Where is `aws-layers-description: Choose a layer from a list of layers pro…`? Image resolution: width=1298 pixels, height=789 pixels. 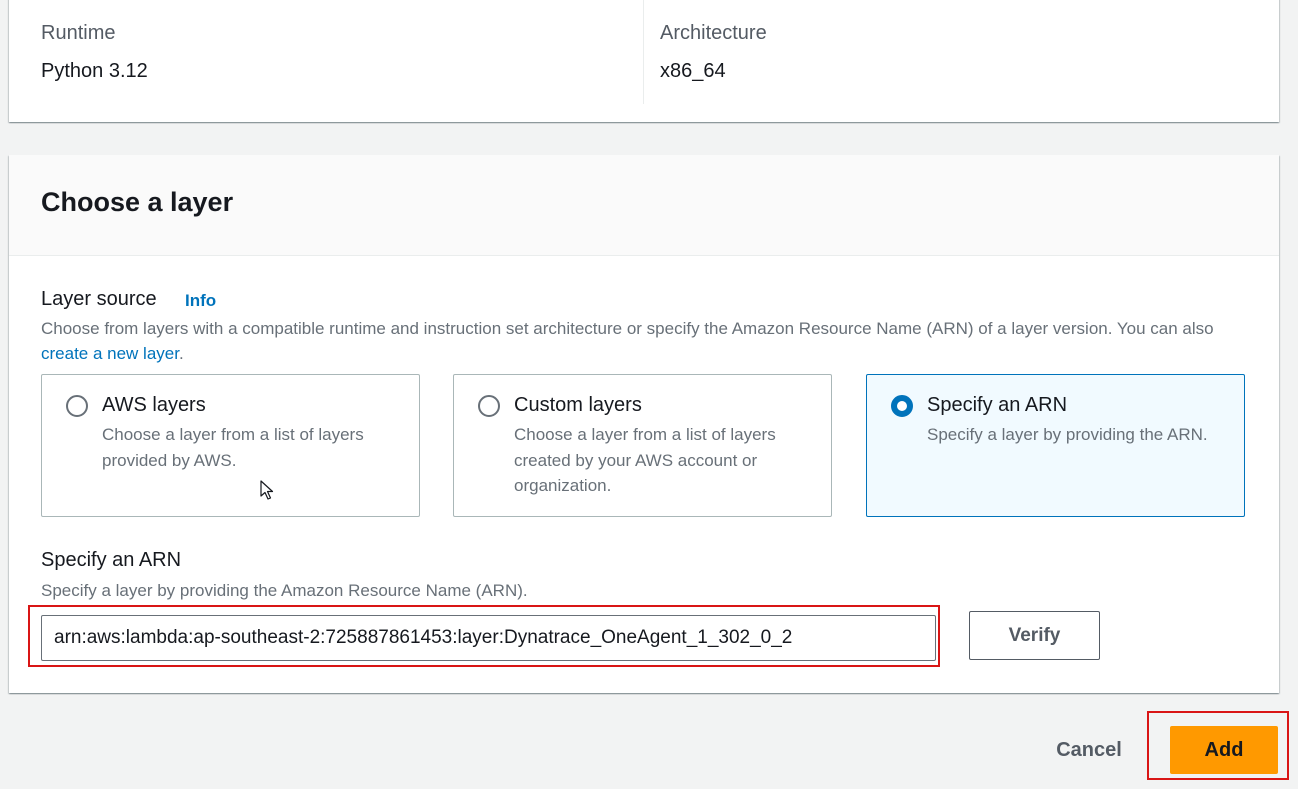
aws-layers-description: Choose a layer from a list of layers pro… is located at coordinates (233, 447).